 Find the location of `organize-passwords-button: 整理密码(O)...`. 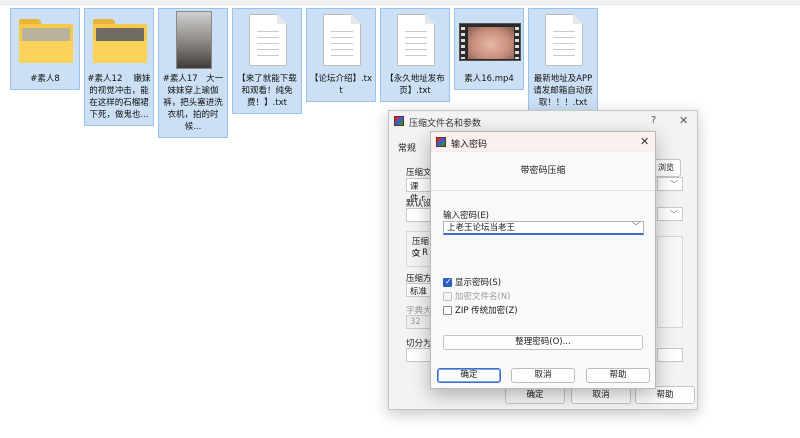

organize-passwords-button: 整理密码(O)... is located at coordinates (543, 342).